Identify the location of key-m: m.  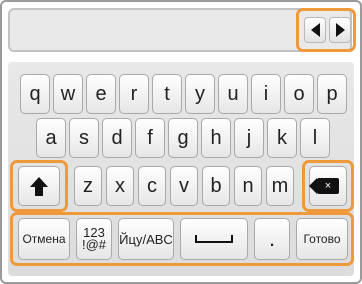
(280, 186).